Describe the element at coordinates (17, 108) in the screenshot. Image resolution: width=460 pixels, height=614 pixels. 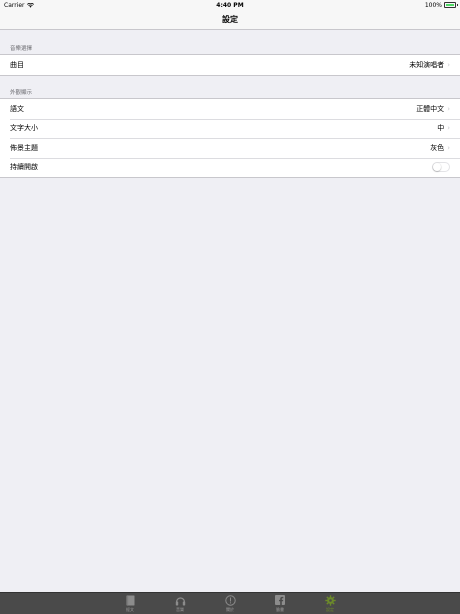
I see `language-label: 語文` at that location.